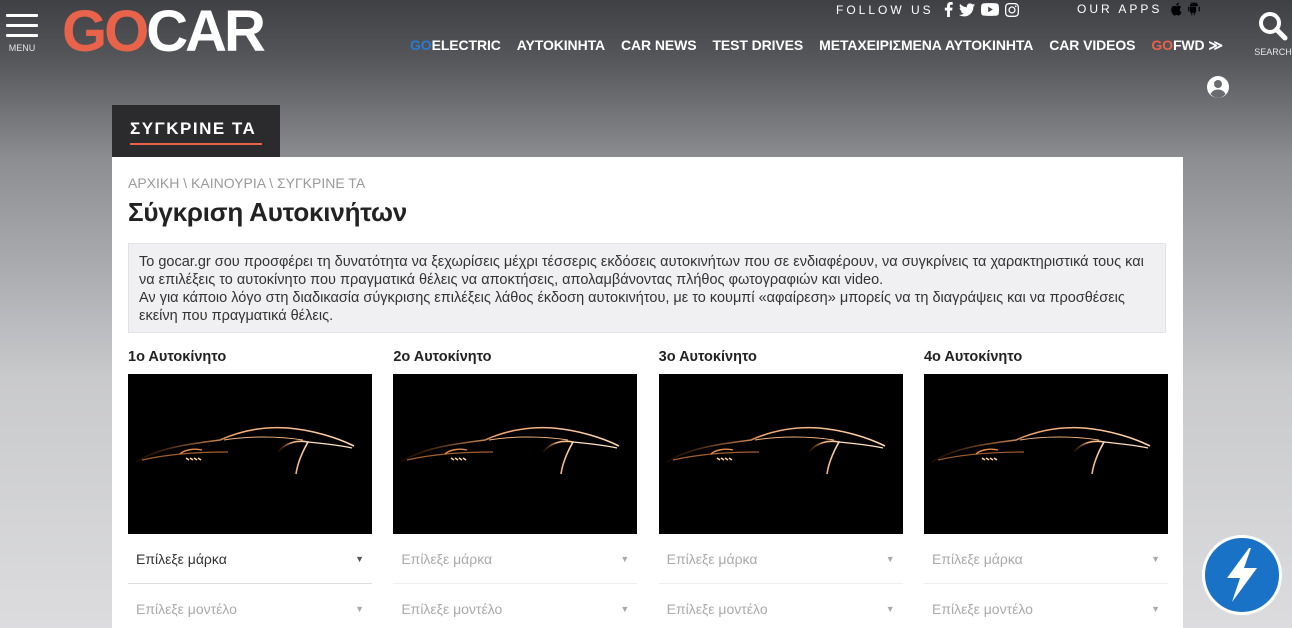 Image resolution: width=1292 pixels, height=628 pixels. Describe the element at coordinates (22, 15) in the screenshot. I see `hamburger-icon` at that location.